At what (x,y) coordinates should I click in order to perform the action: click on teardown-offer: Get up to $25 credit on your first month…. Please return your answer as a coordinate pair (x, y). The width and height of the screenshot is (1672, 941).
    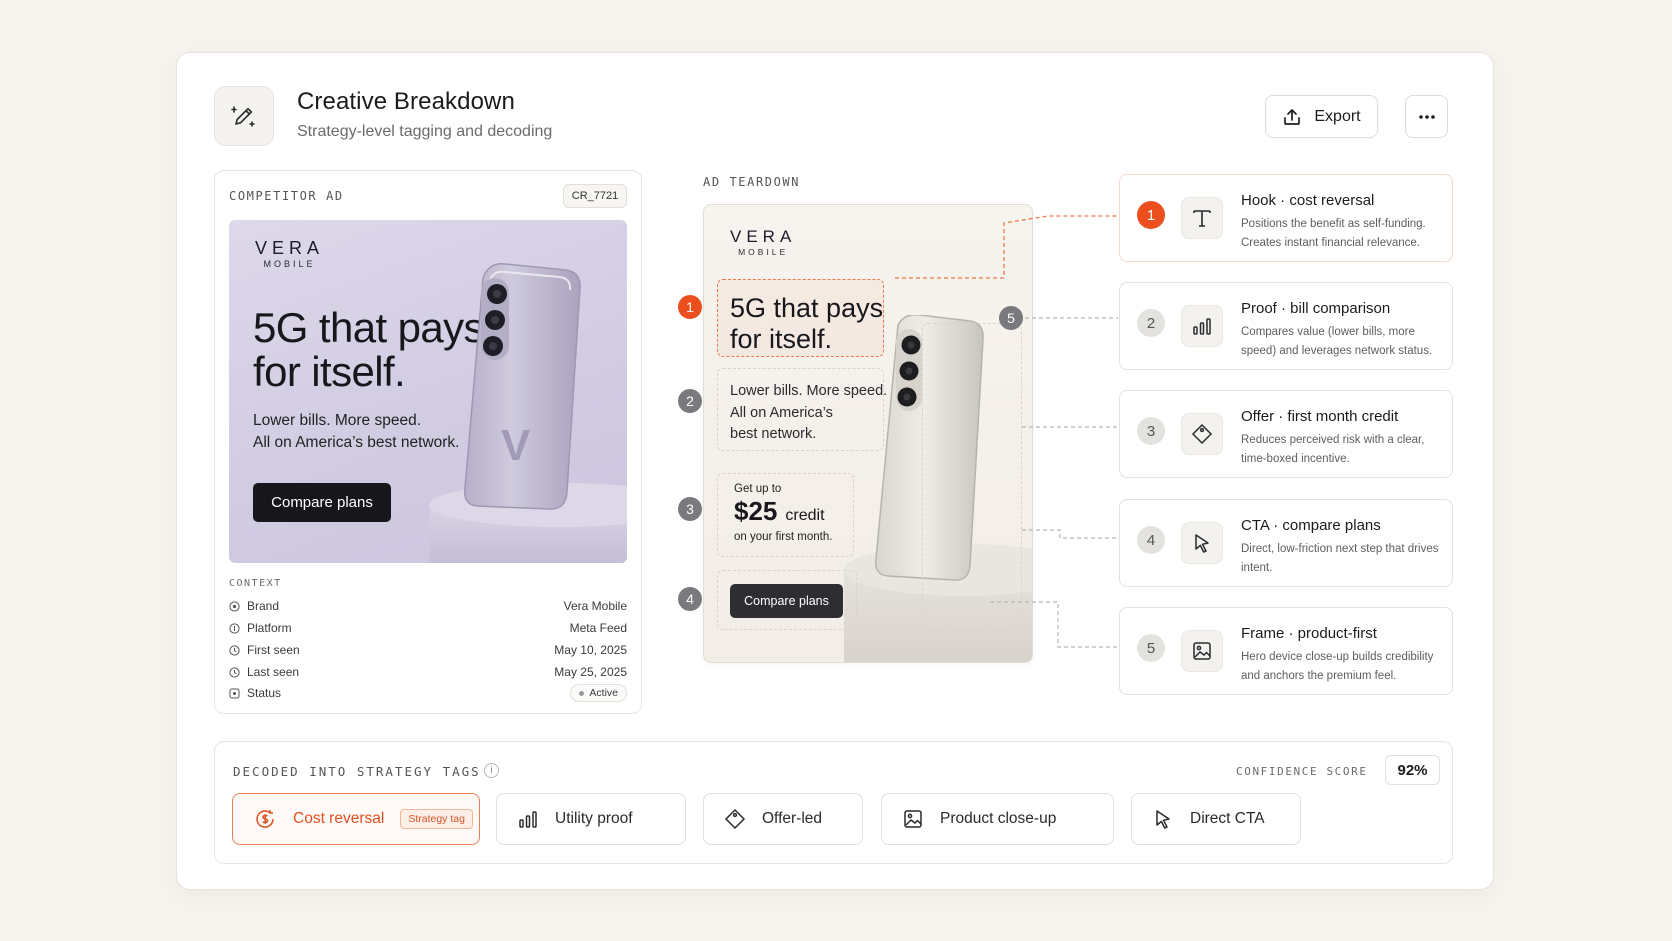
    Looking at the image, I should click on (783, 513).